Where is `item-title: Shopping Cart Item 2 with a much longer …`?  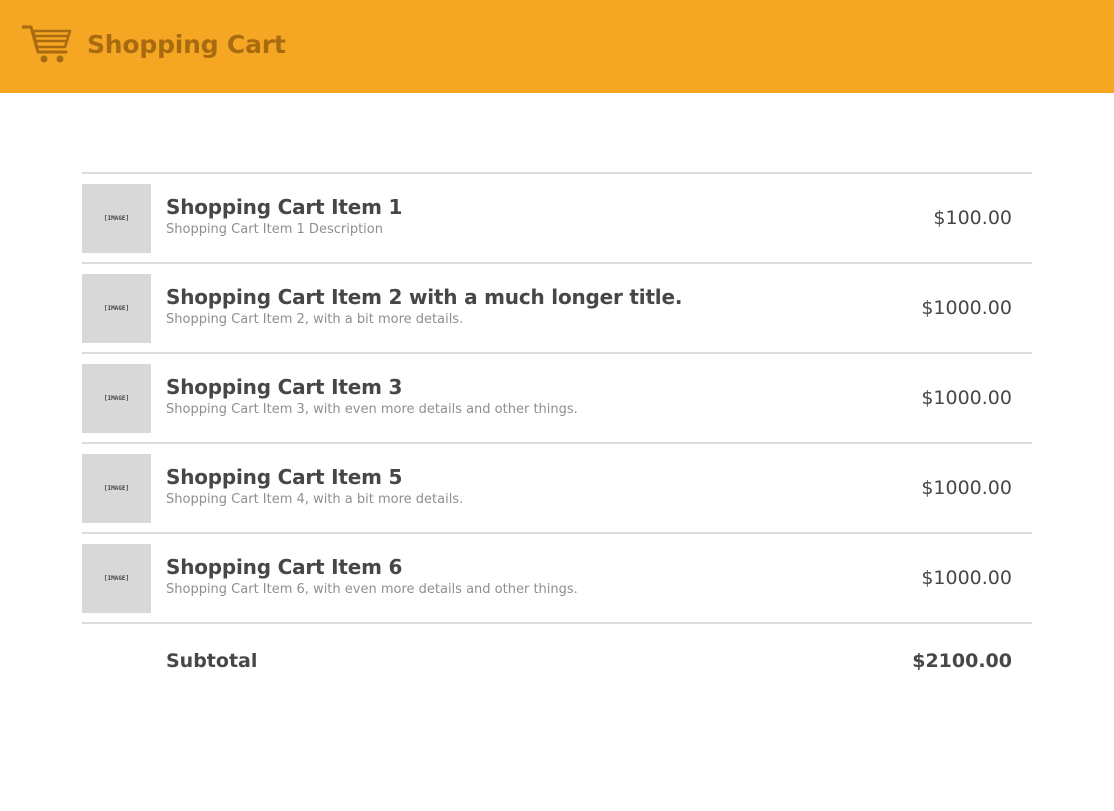
item-title: Shopping Cart Item 2 with a much longer … is located at coordinates (424, 297).